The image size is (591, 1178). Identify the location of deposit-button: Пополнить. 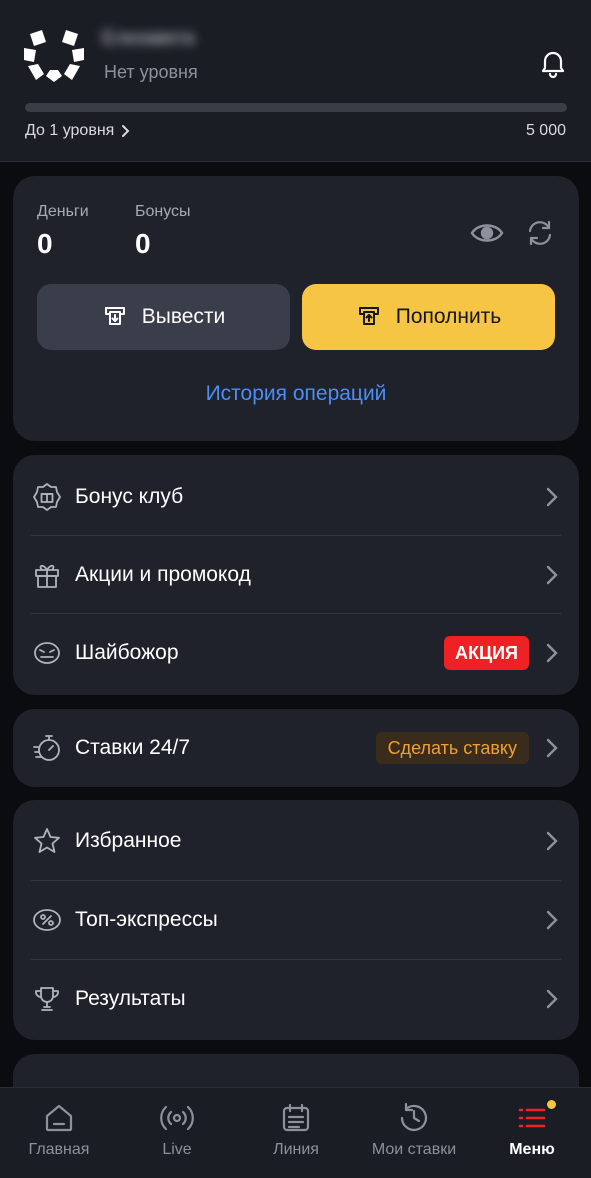
(428, 317).